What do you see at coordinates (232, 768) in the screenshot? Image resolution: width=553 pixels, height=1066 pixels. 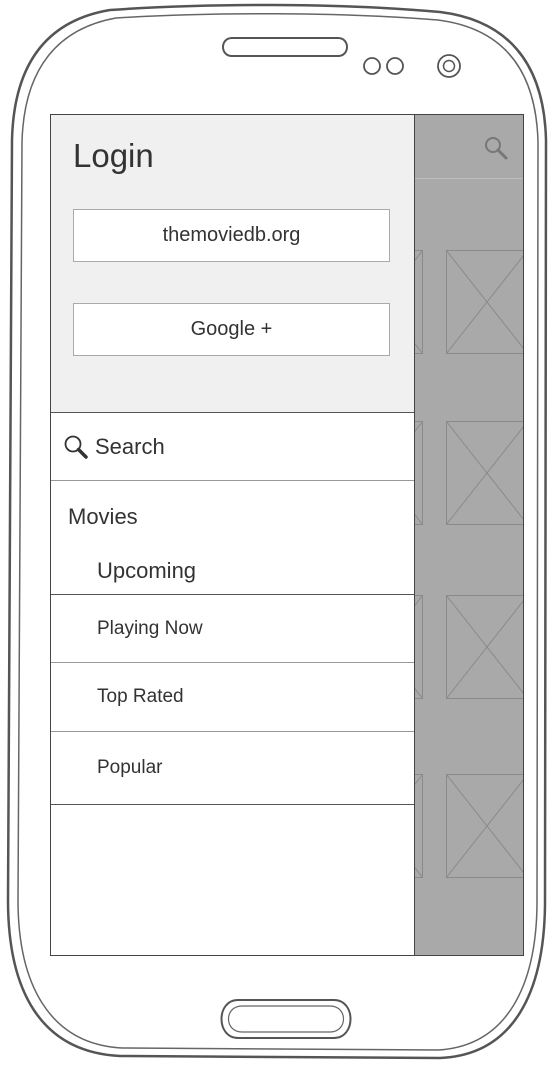 I see `menu-item-popular: Popular` at bounding box center [232, 768].